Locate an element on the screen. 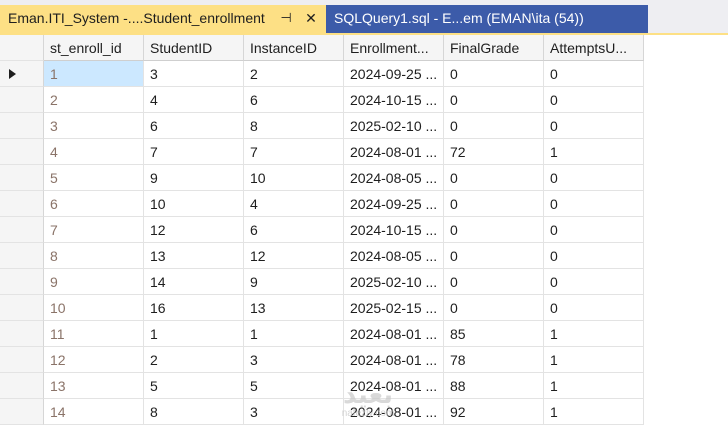  table-row: 14 8 3 2024-08-01 ... 92 1 is located at coordinates (364, 412).